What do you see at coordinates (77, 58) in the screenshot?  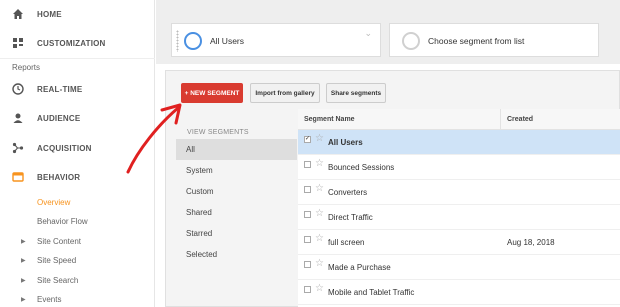 I see `divider` at bounding box center [77, 58].